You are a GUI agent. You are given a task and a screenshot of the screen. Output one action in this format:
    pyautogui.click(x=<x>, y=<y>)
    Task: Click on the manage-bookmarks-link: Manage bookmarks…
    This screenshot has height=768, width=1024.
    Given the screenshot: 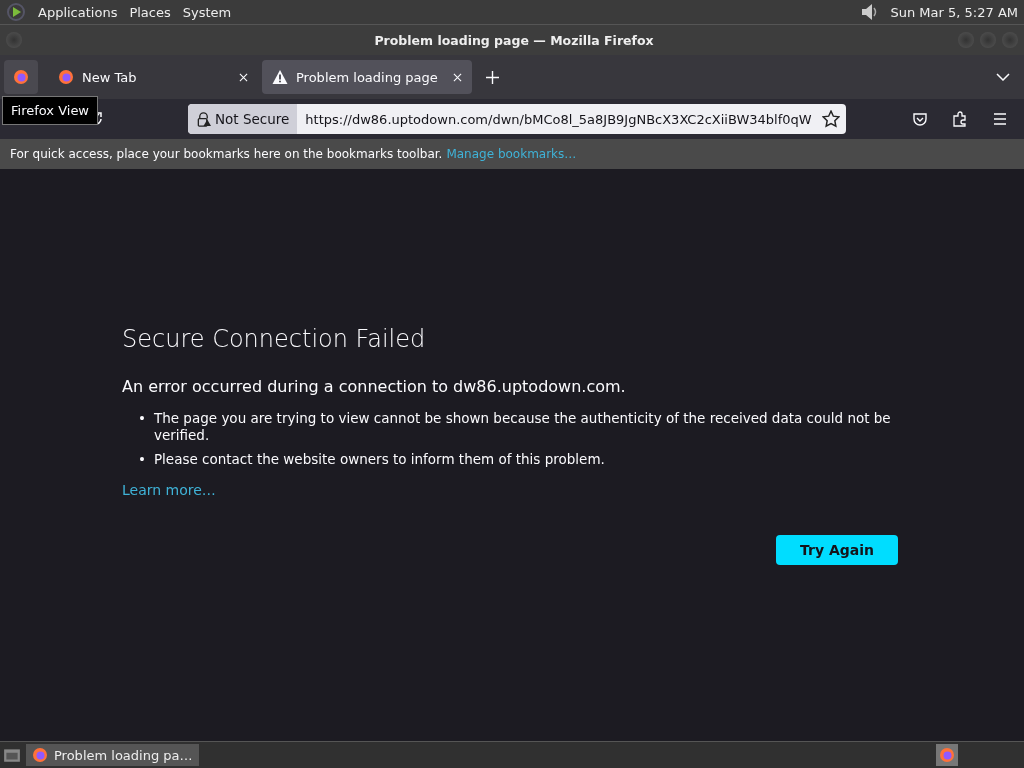 What is the action you would take?
    pyautogui.click(x=511, y=154)
    